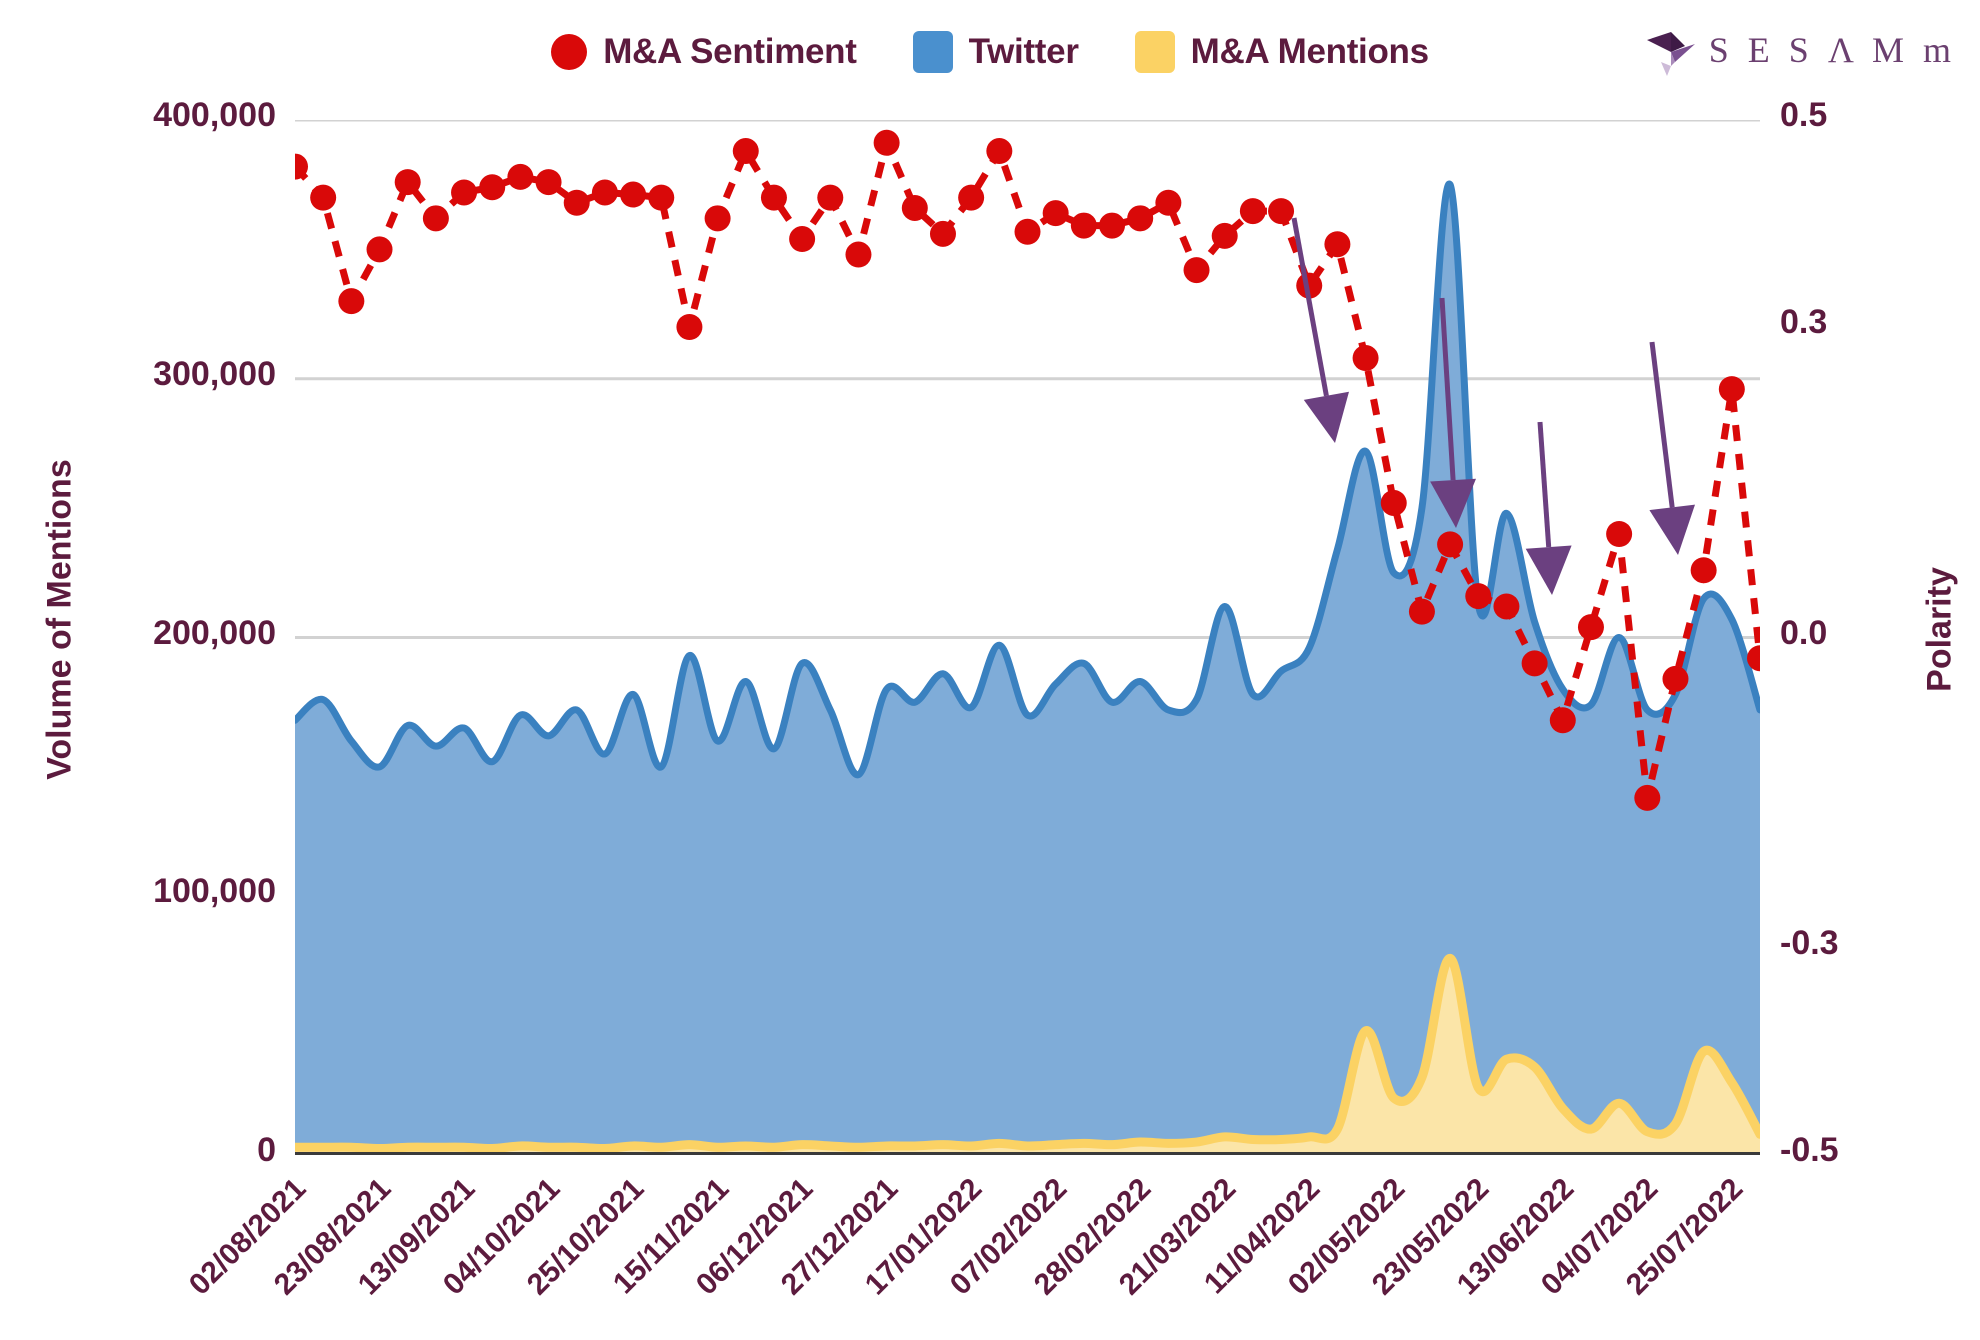 The height and width of the screenshot is (1340, 1980). Describe the element at coordinates (214, 632) in the screenshot. I see `y-left-tick-2: 200,000` at that location.